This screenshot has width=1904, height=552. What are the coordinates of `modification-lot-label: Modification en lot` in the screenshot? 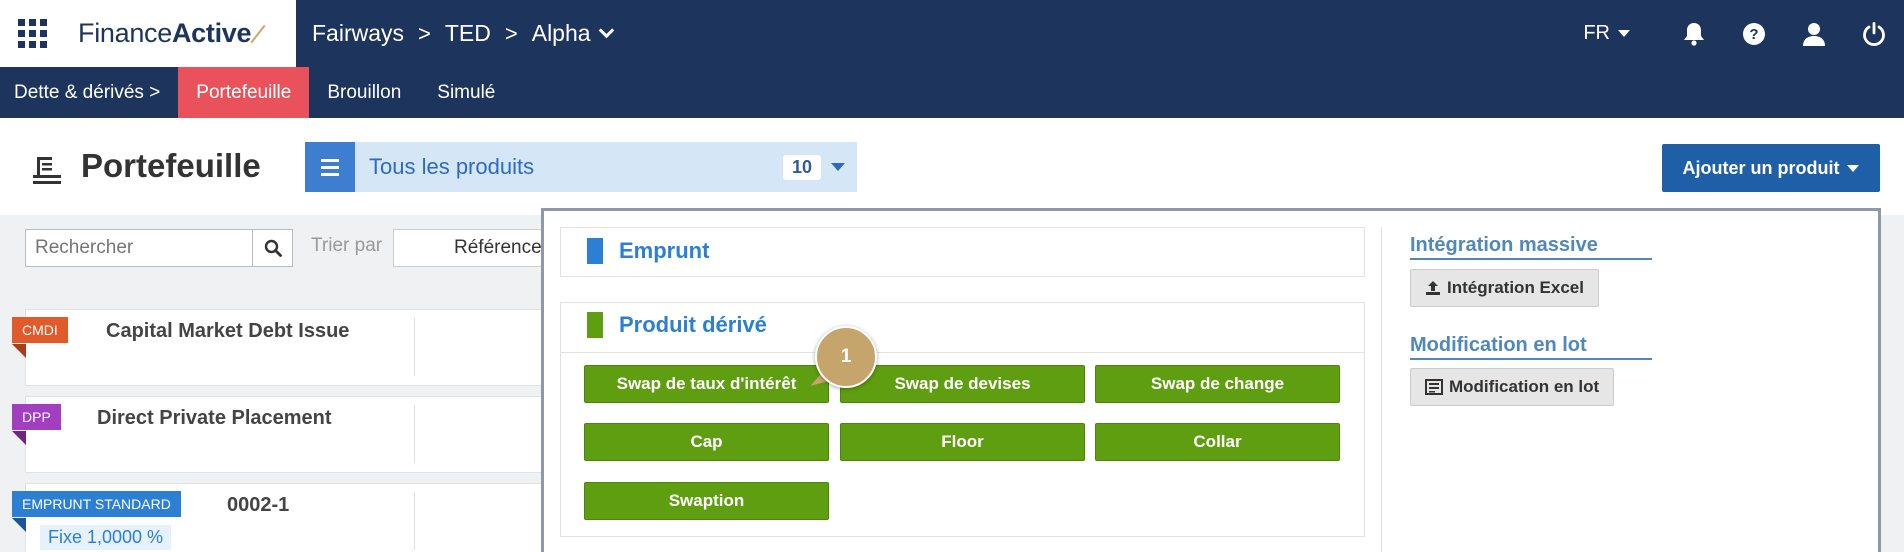 It's located at (1524, 386).